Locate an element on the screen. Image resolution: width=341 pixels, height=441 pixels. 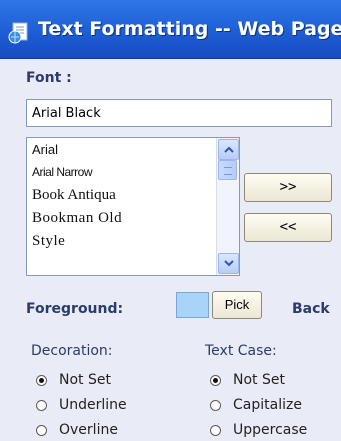
window-title: Text Formatting -- Web Page is located at coordinates (189, 29).